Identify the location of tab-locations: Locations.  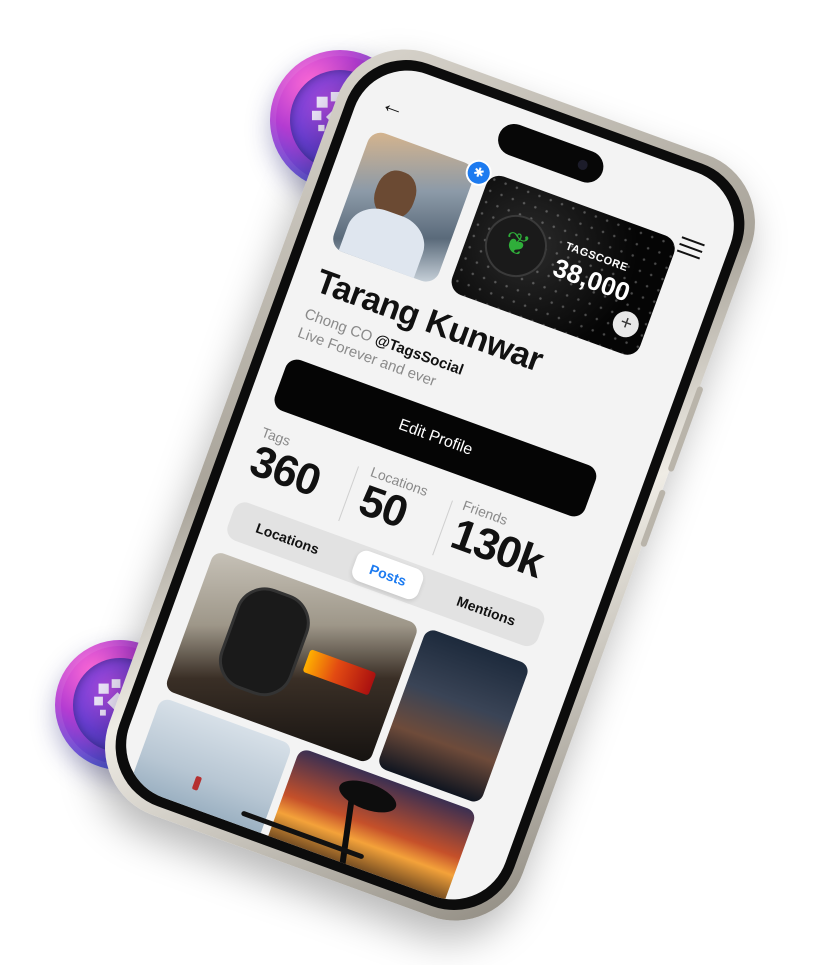
(287, 539).